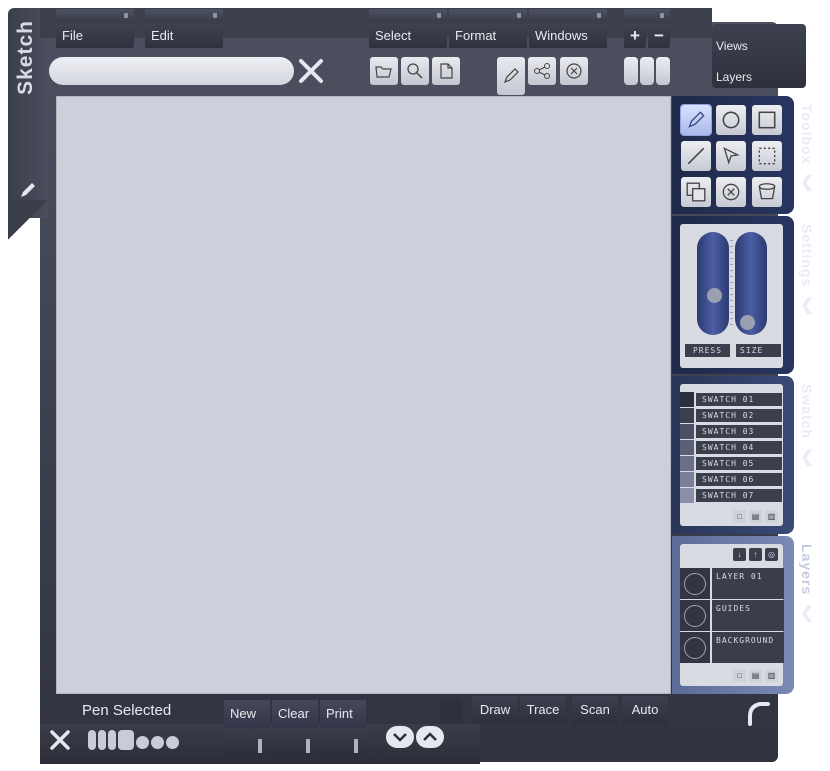 This screenshot has height=771, width=830. What do you see at coordinates (295, 744) in the screenshot?
I see `clear-button-tab` at bounding box center [295, 744].